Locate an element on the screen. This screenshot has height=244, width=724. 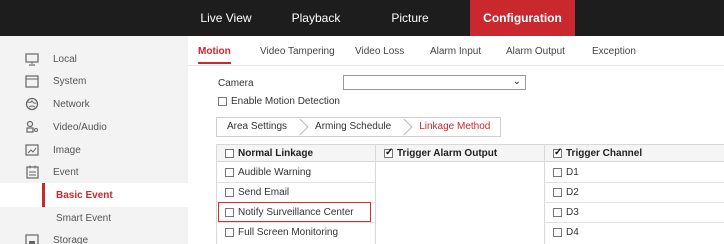
table-row: Audible Warning D1 is located at coordinates (470, 172).